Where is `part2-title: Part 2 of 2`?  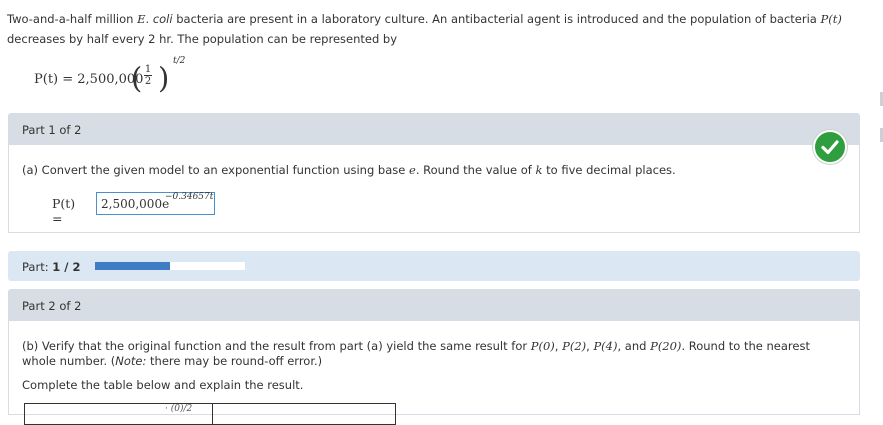 part2-title: Part 2 of 2 is located at coordinates (52, 306).